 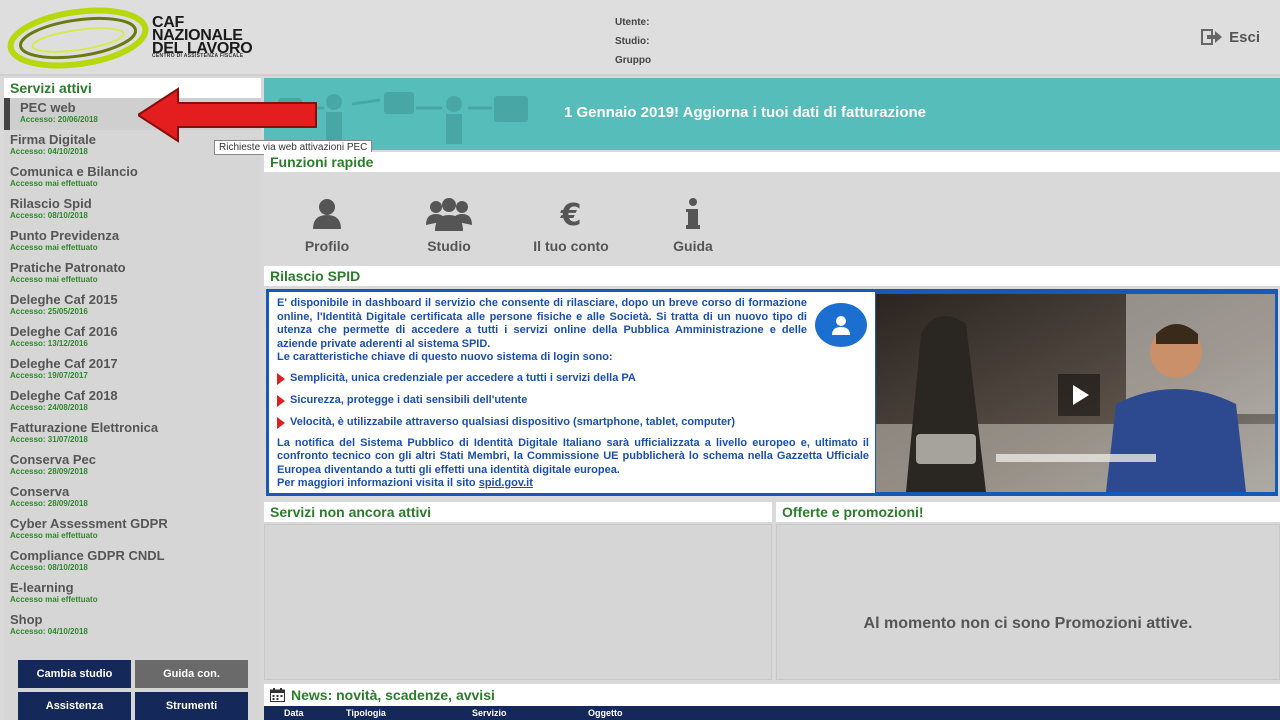 What do you see at coordinates (74, 706) in the screenshot?
I see `assistenza-button: Assistenza` at bounding box center [74, 706].